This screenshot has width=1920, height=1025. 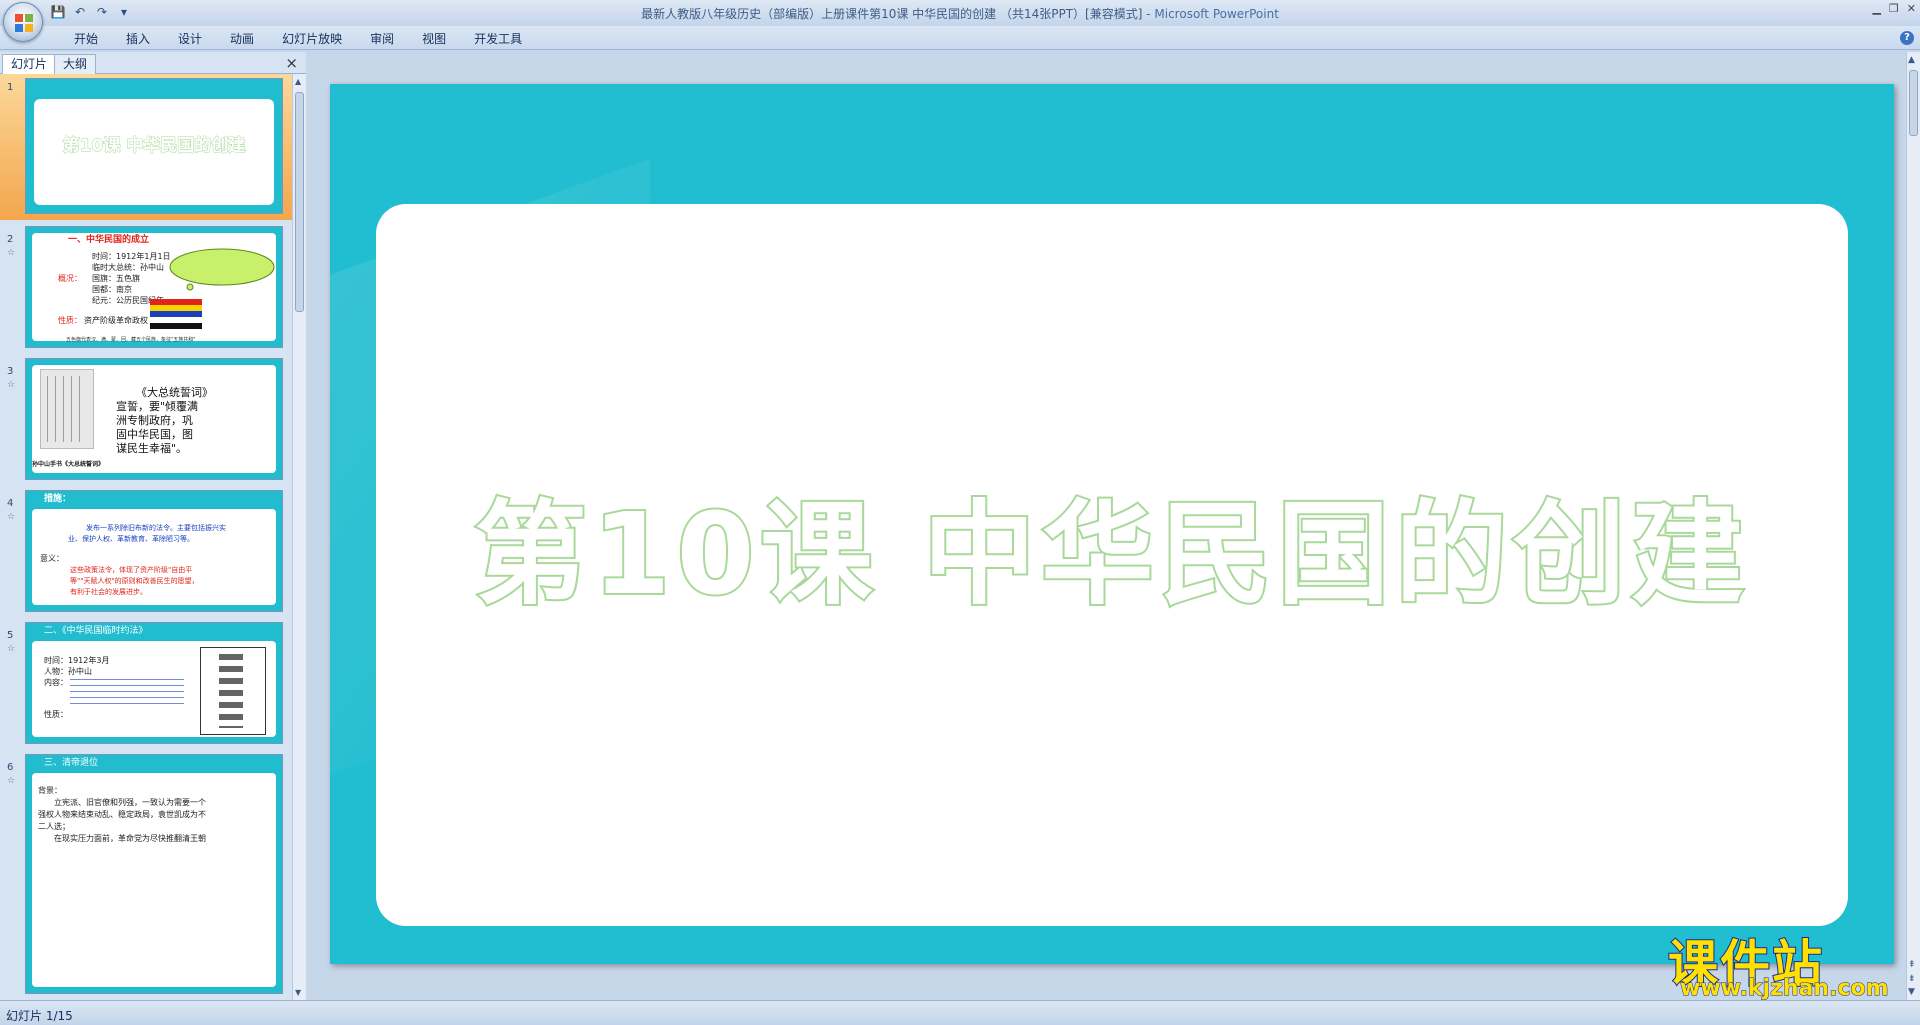 What do you see at coordinates (29, 64) in the screenshot?
I see `tab-slides: 幻灯片` at bounding box center [29, 64].